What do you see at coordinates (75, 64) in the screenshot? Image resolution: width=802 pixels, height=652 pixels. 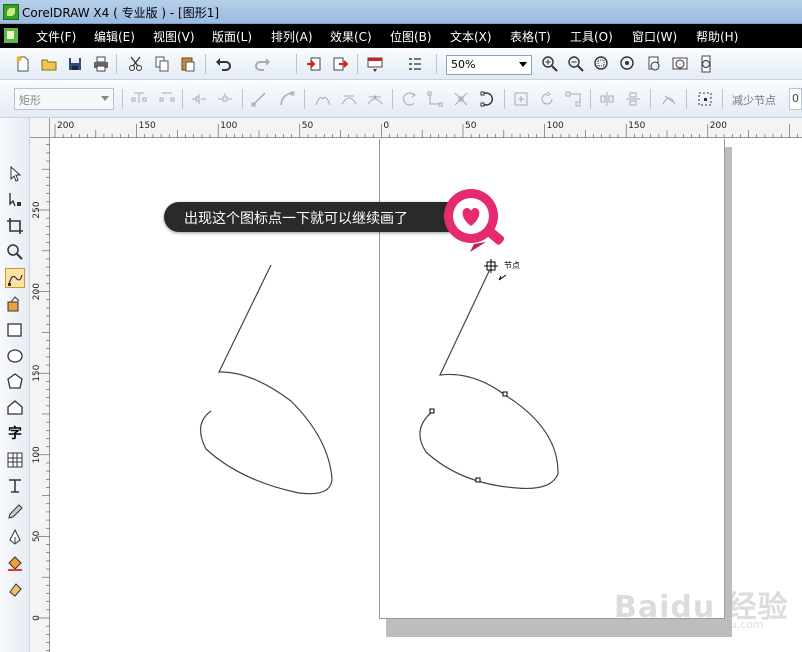 I see `save-icon` at bounding box center [75, 64].